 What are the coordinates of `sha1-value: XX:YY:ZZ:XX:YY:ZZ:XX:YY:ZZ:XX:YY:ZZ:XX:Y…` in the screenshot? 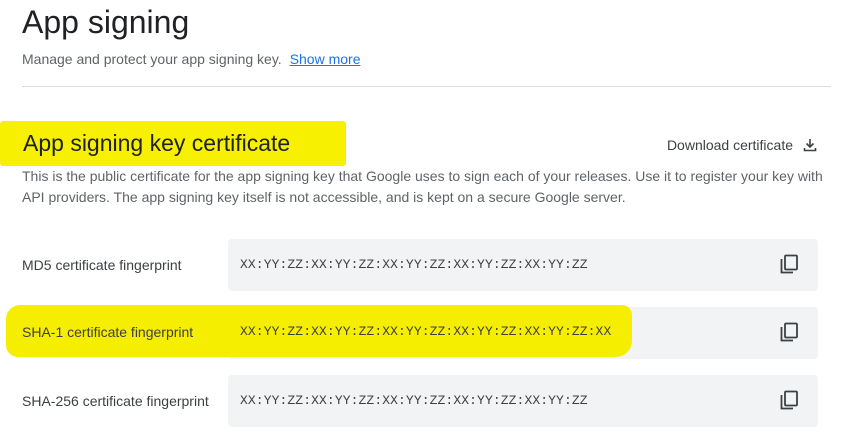 It's located at (425, 332).